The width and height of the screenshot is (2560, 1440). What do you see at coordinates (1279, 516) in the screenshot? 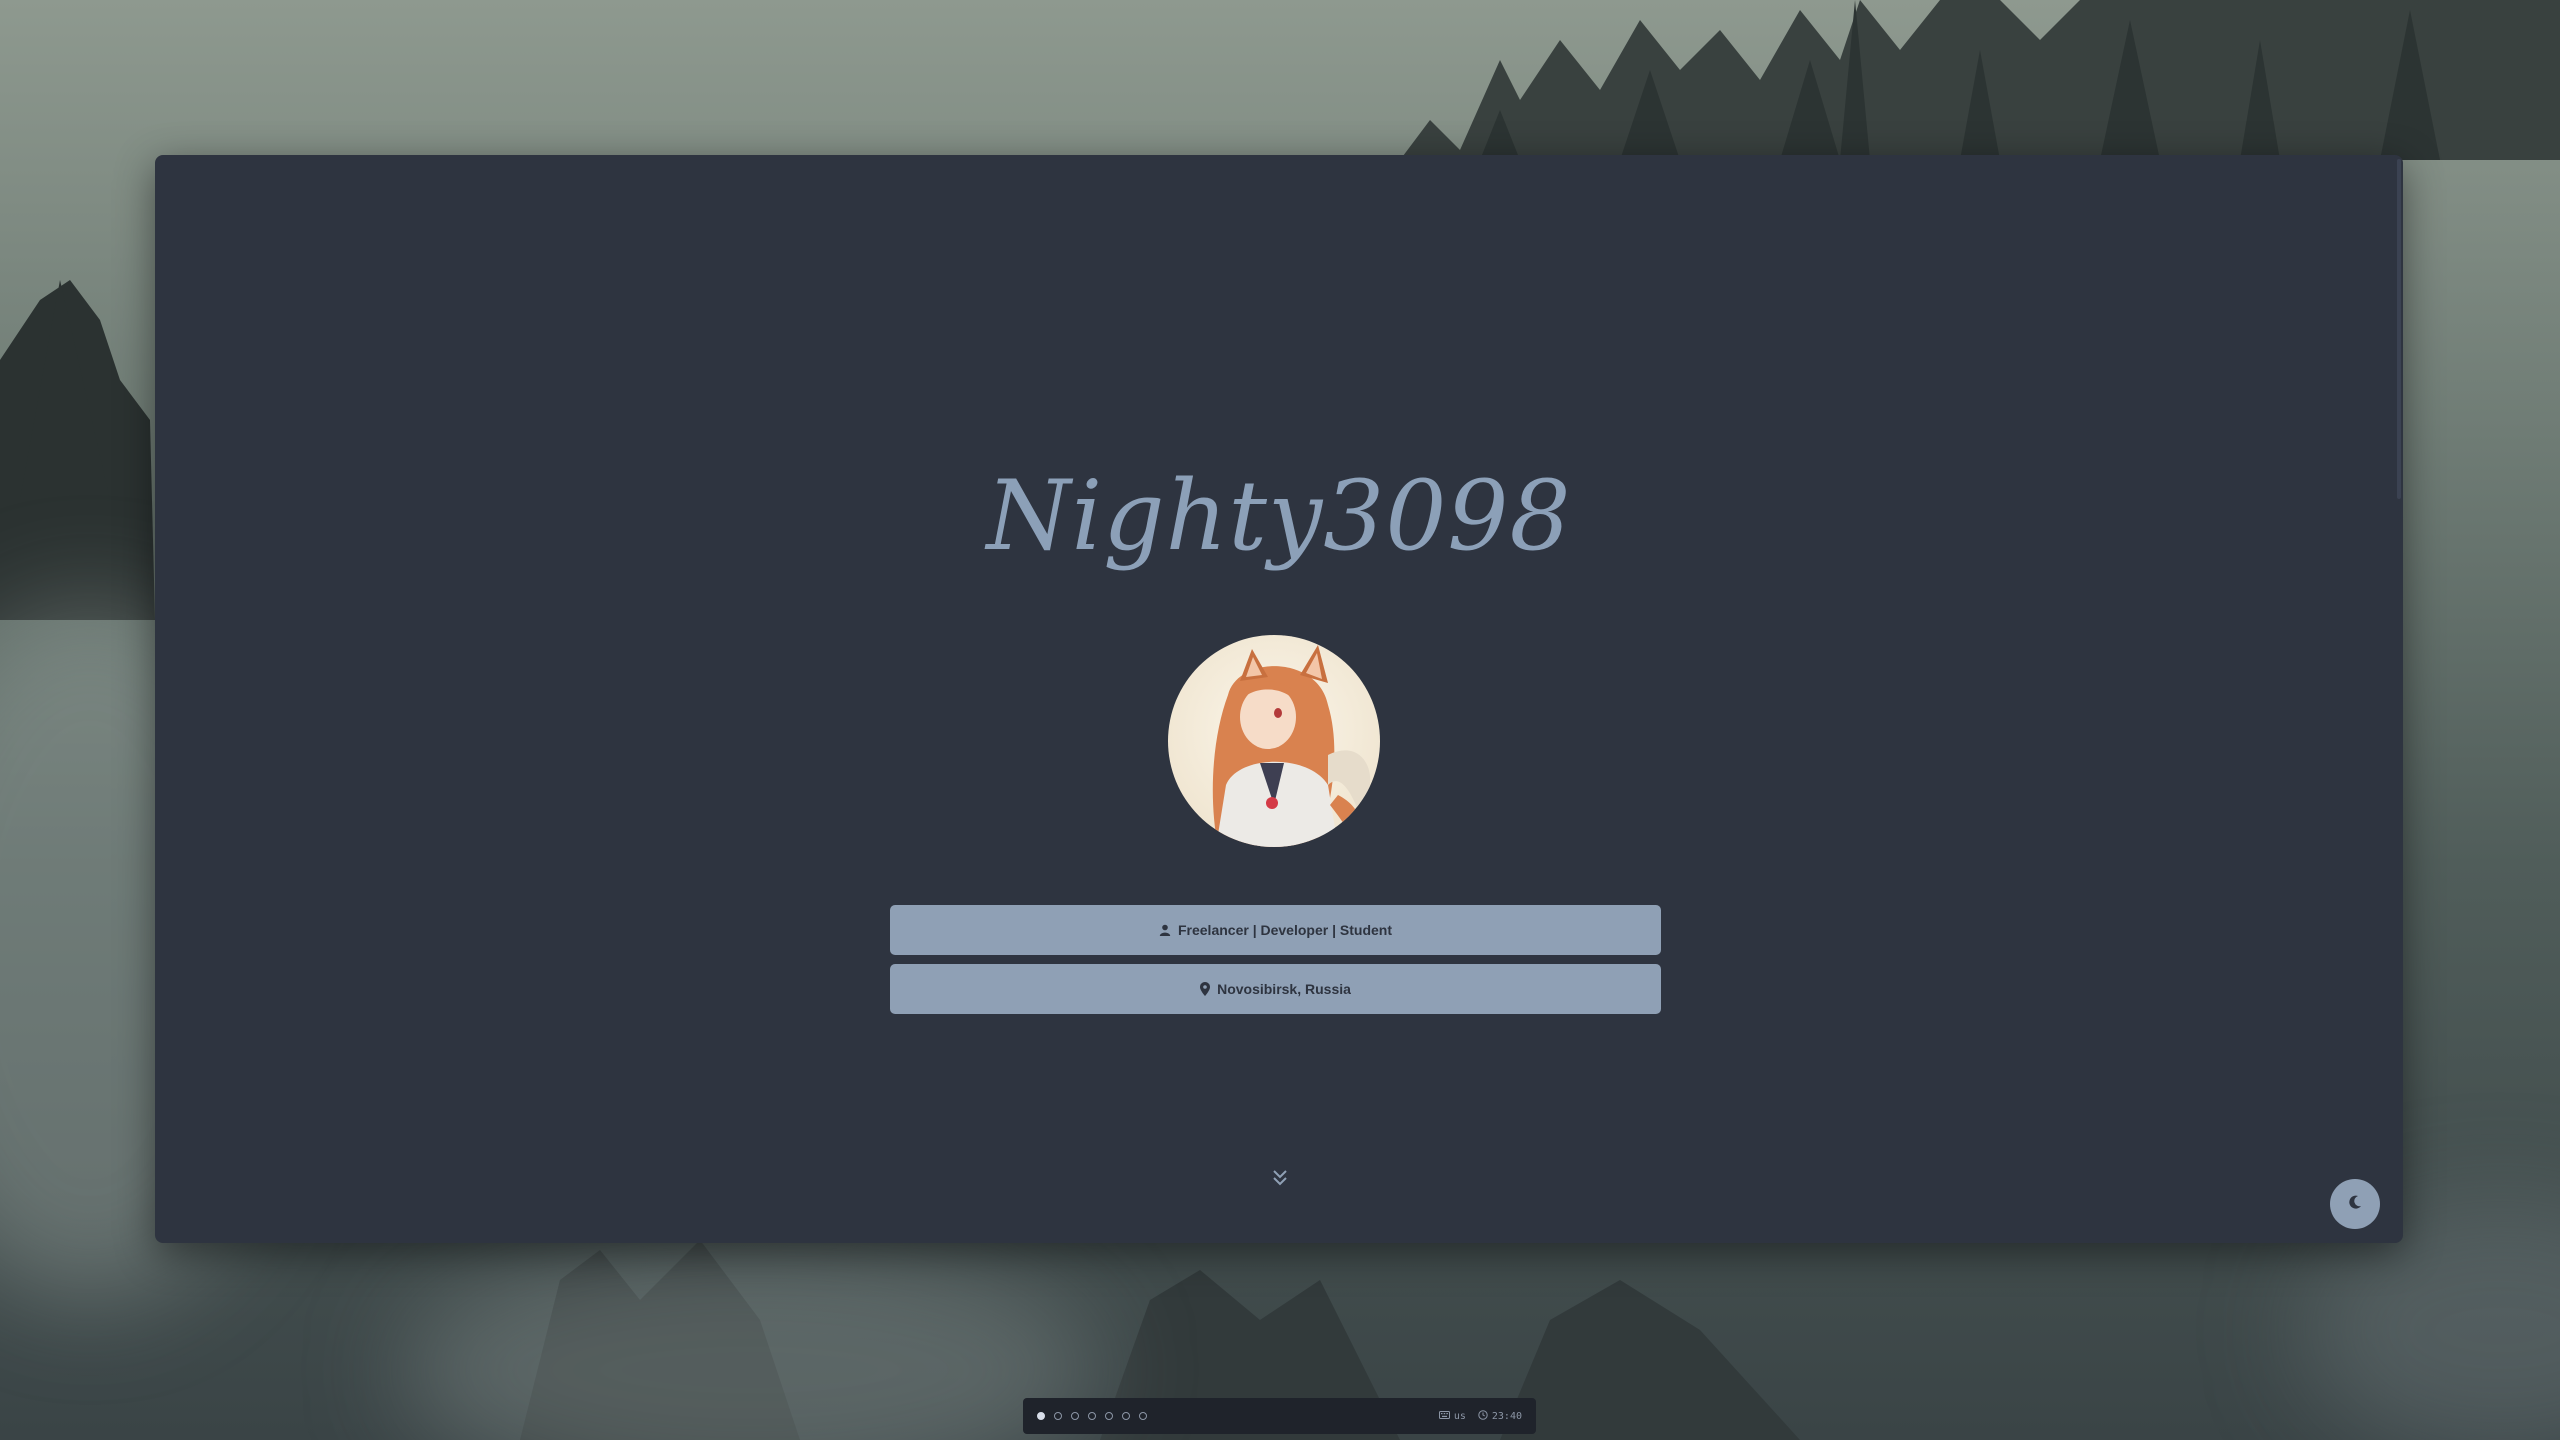
I see `page-title: Nighty3098` at bounding box center [1279, 516].